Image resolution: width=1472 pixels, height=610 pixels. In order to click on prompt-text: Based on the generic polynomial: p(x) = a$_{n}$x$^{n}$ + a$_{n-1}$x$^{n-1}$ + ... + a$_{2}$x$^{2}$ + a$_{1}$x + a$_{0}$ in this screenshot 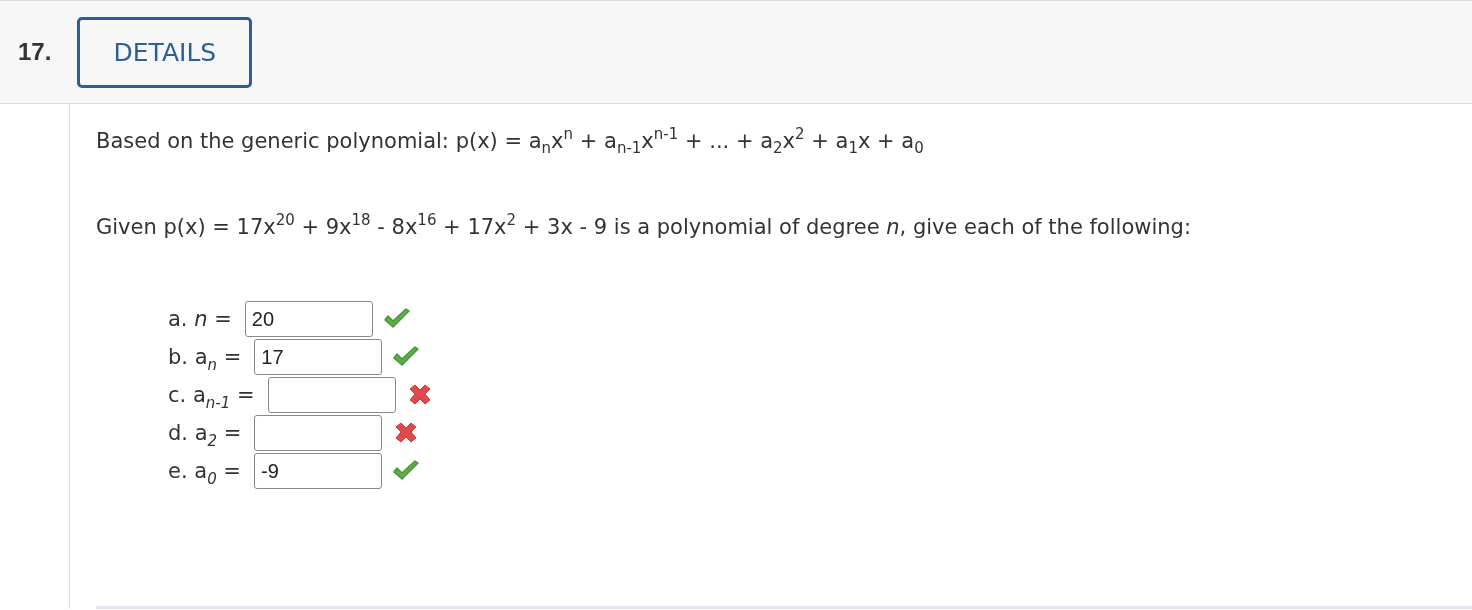, I will do `click(510, 141)`.